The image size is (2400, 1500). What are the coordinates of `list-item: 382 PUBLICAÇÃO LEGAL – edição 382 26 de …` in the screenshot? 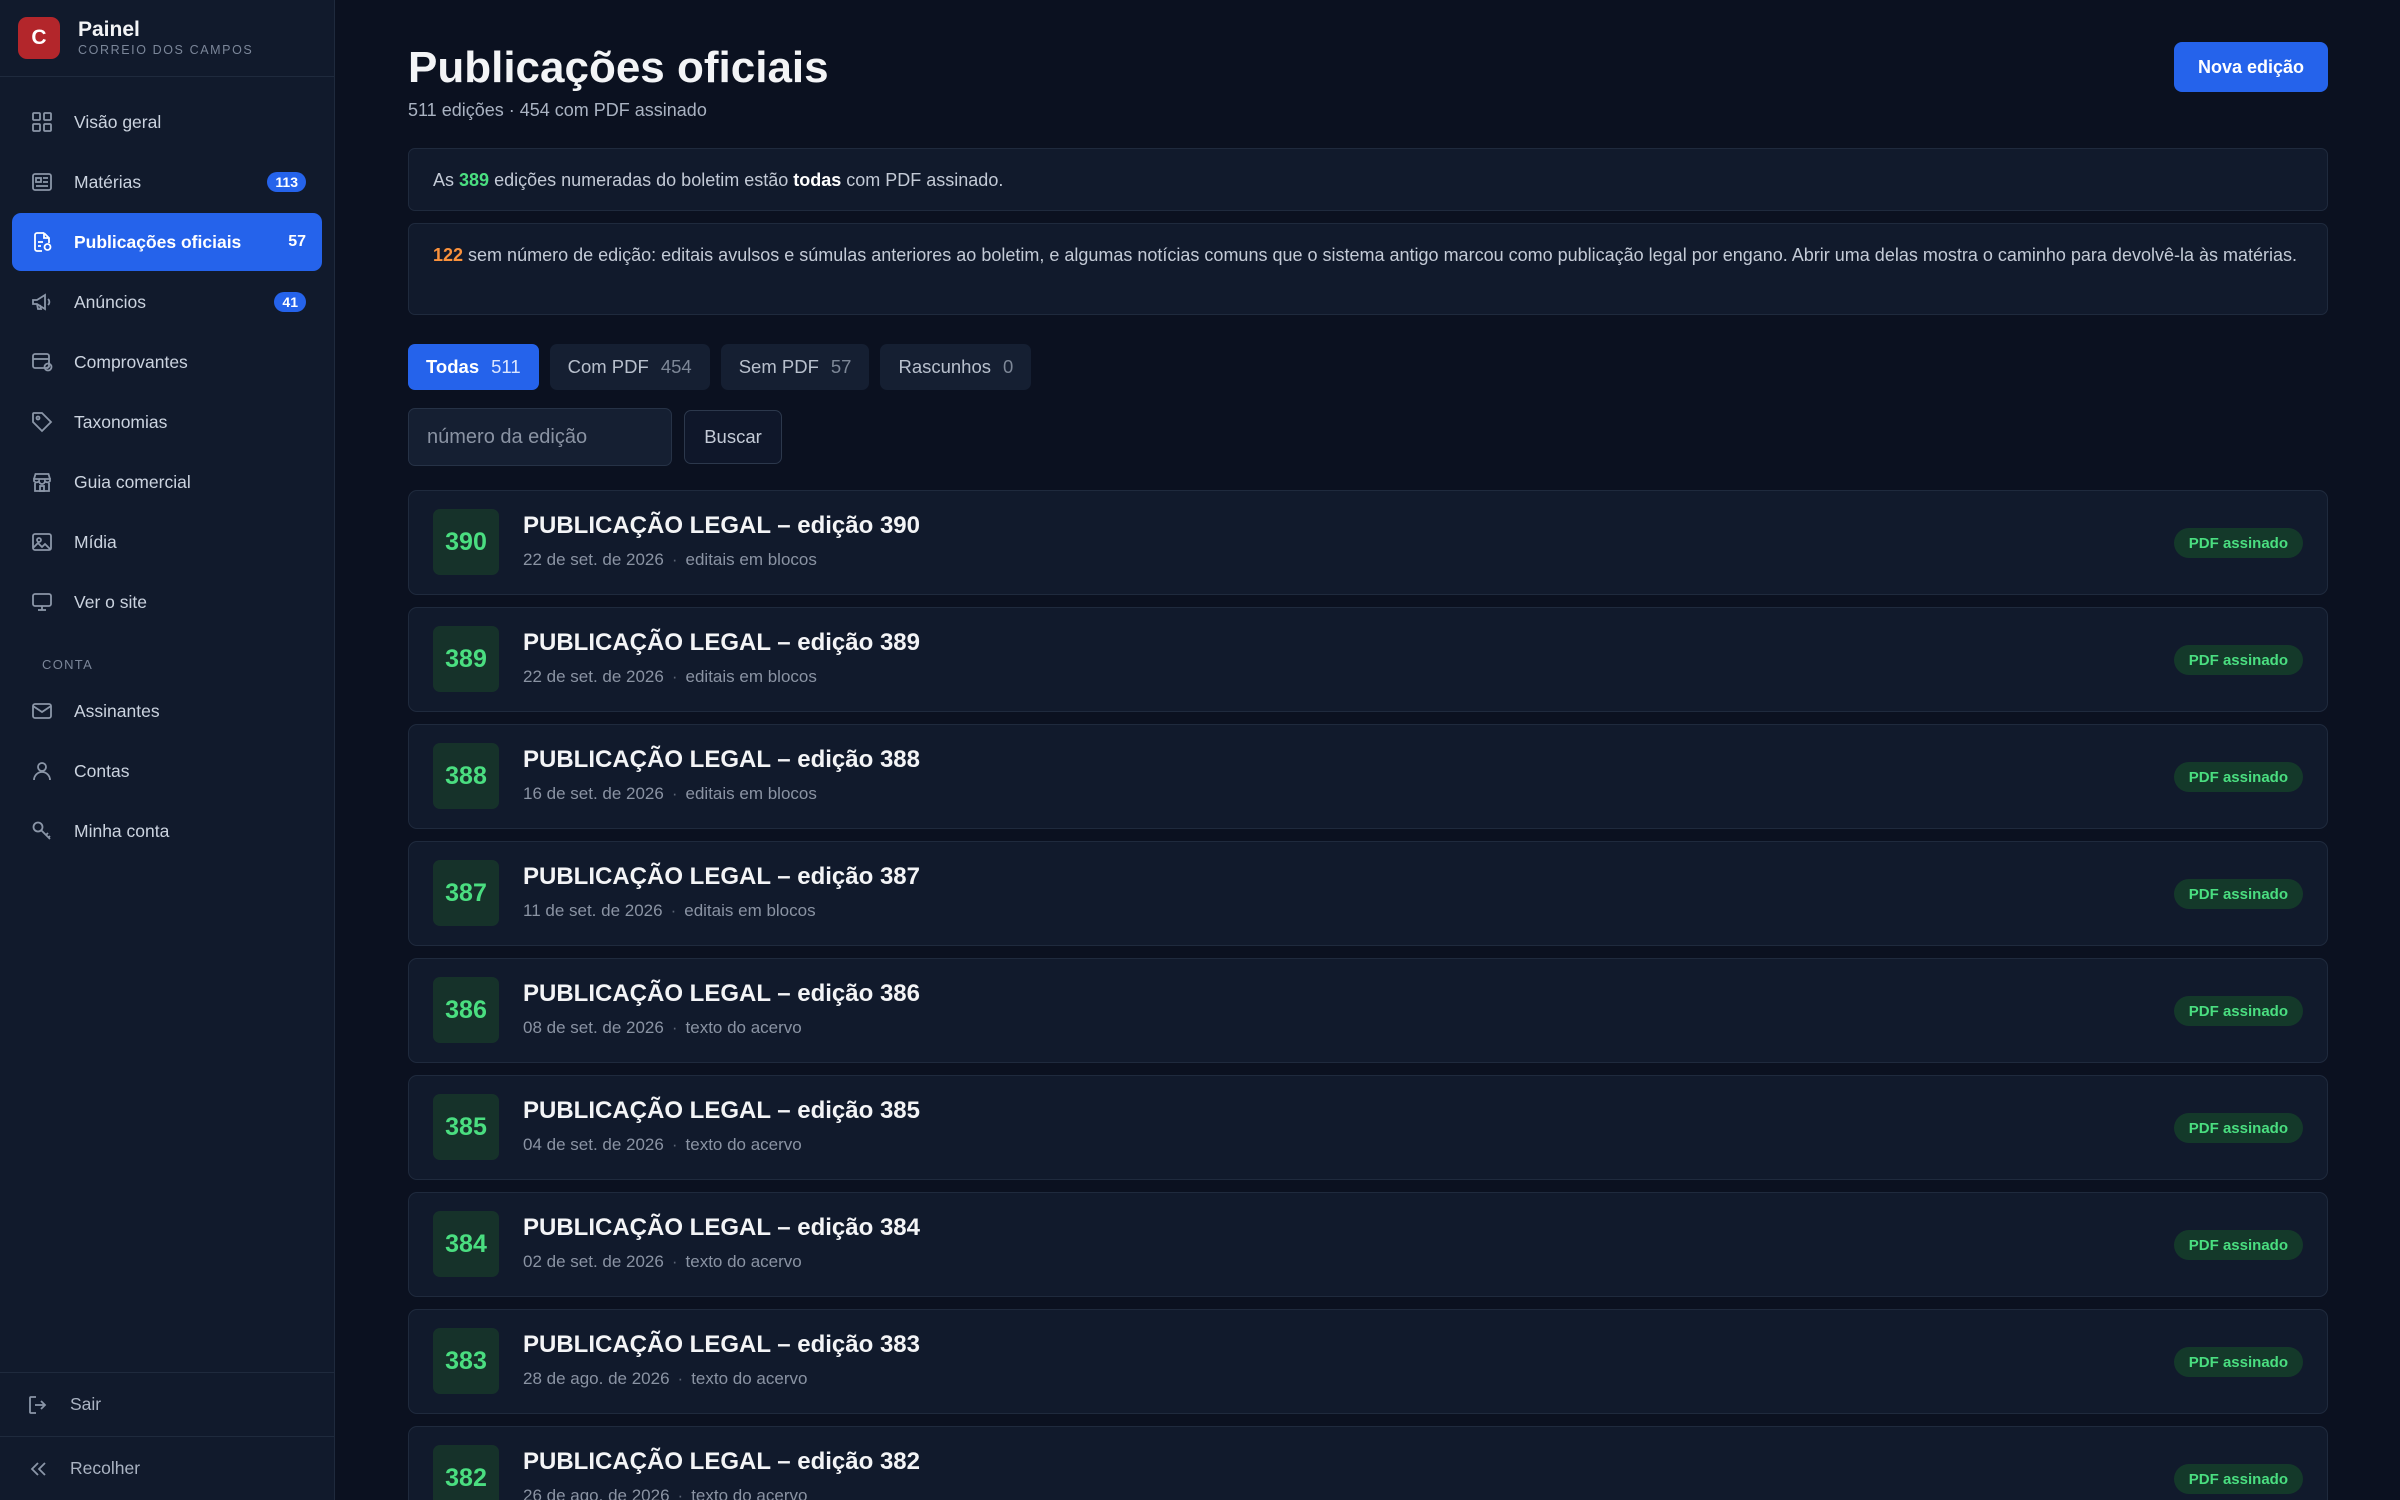 It's located at (1368, 1463).